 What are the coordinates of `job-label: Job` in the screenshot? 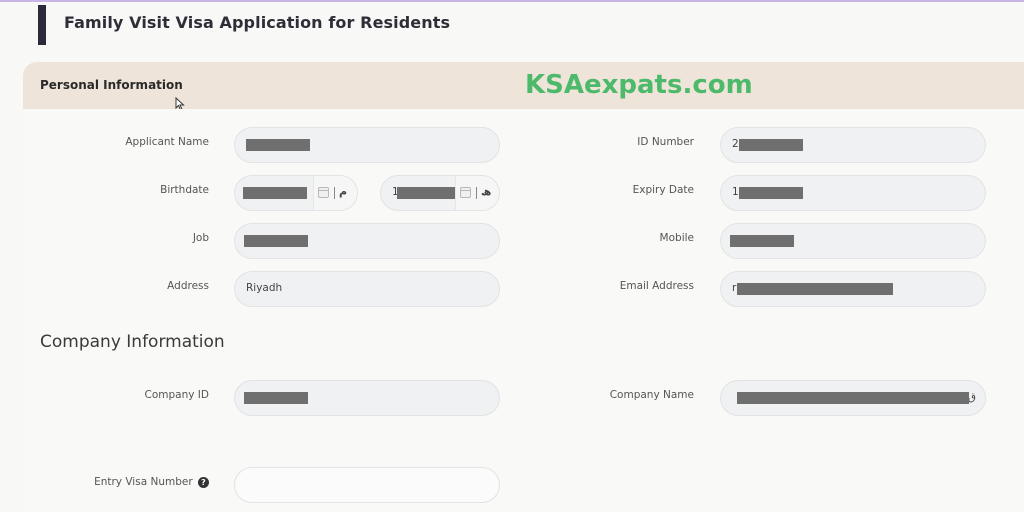 It's located at (200, 238).